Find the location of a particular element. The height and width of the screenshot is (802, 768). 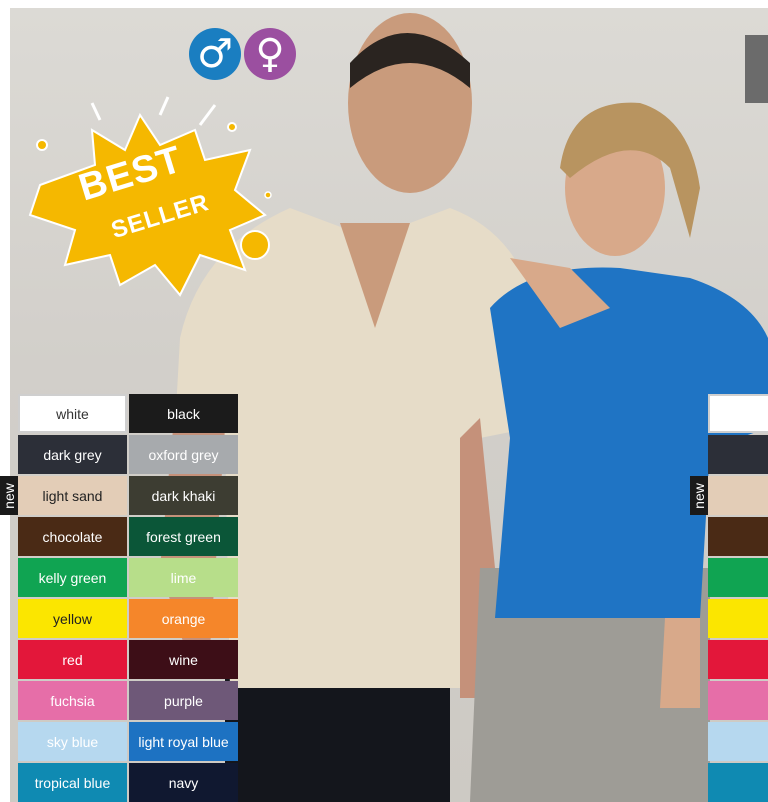

swatch-label: white is located at coordinates (72, 413).